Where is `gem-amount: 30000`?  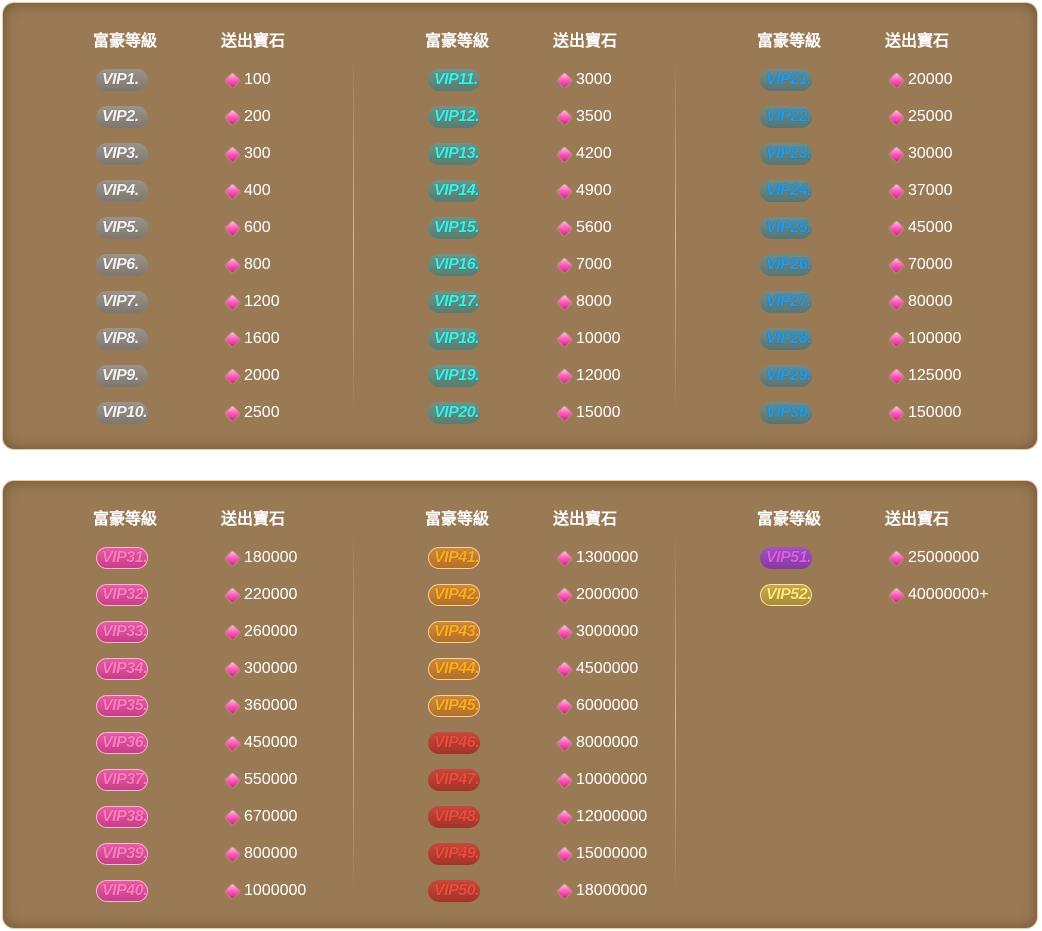
gem-amount: 30000 is located at coordinates (930, 153).